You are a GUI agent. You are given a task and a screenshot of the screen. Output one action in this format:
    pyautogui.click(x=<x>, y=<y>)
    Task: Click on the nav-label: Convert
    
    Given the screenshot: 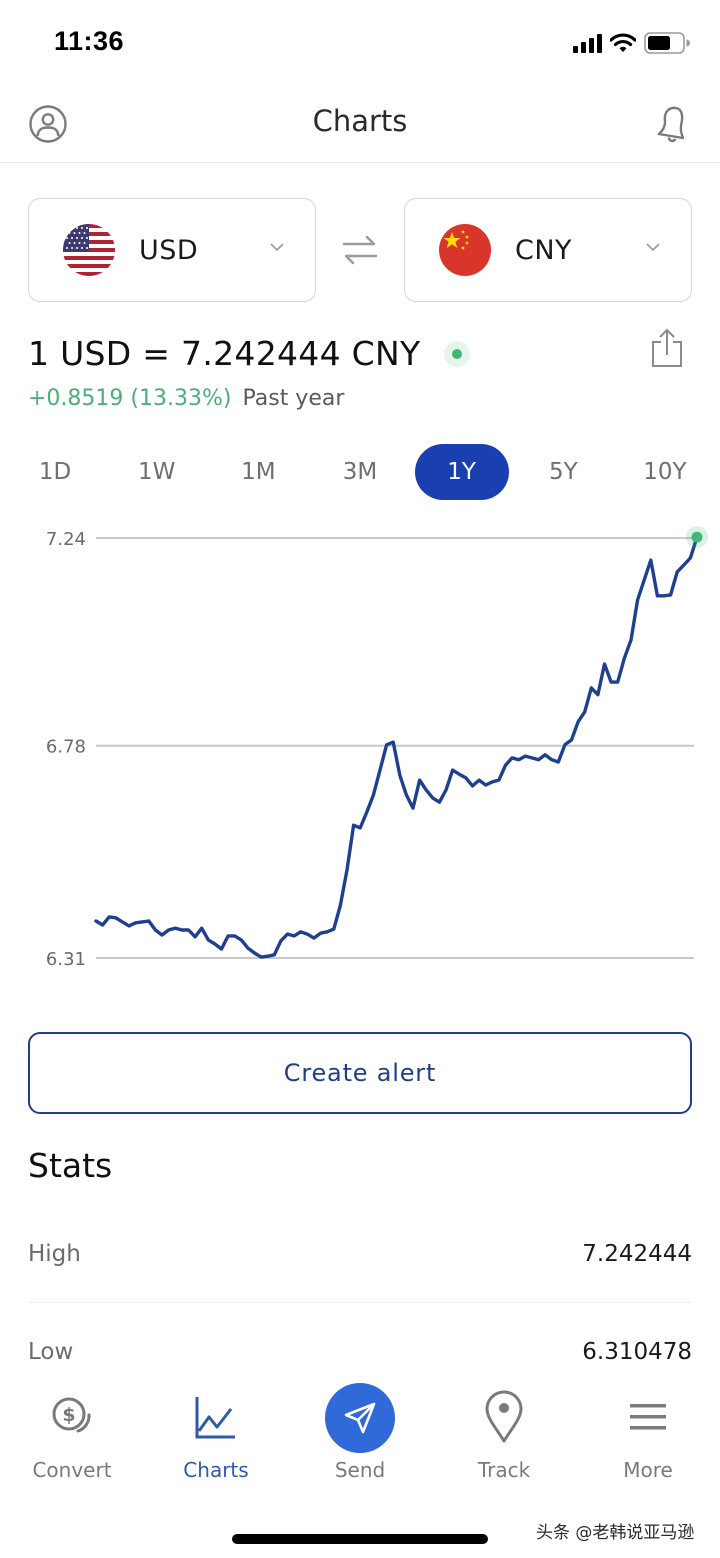 What is the action you would take?
    pyautogui.click(x=72, y=1470)
    